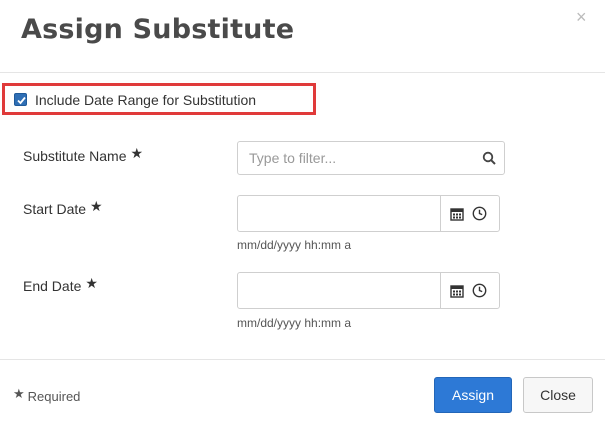 The width and height of the screenshot is (605, 428). What do you see at coordinates (75, 156) in the screenshot?
I see `substitute-name-text: Substitute Name` at bounding box center [75, 156].